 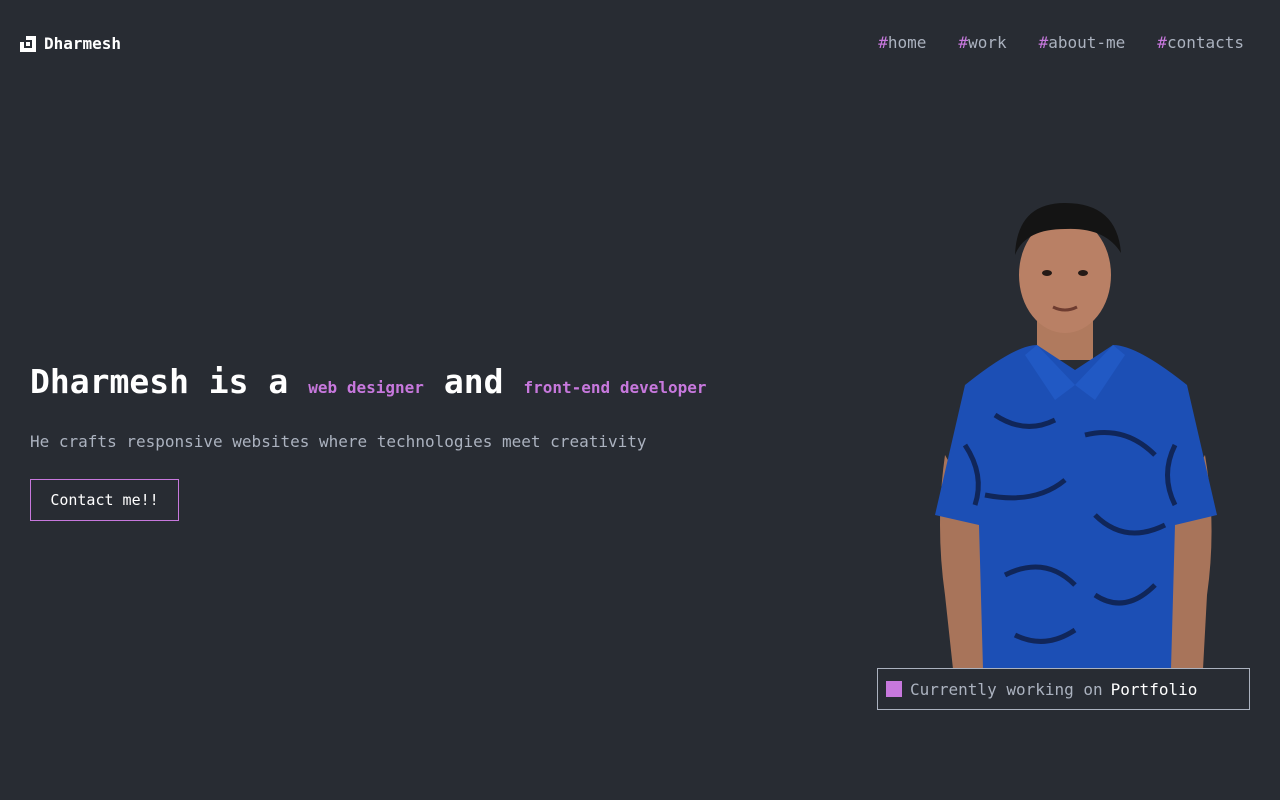 I want to click on role-web-designer: web designer, so click(x=366, y=387).